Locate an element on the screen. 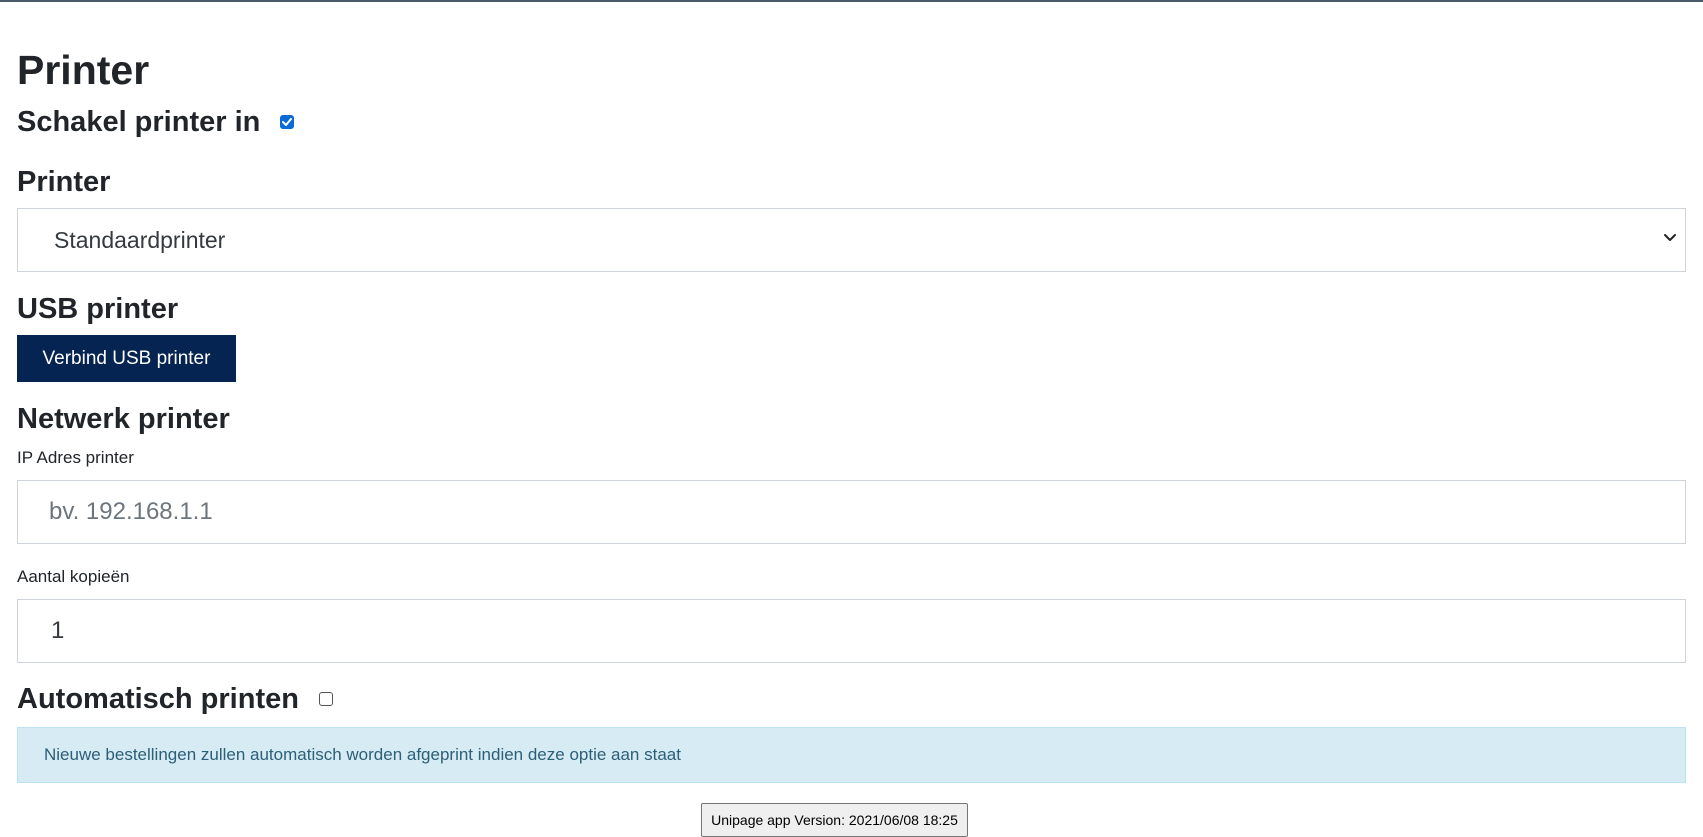 Image resolution: width=1703 pixels, height=837 pixels. page-title: Printer is located at coordinates (83, 70).